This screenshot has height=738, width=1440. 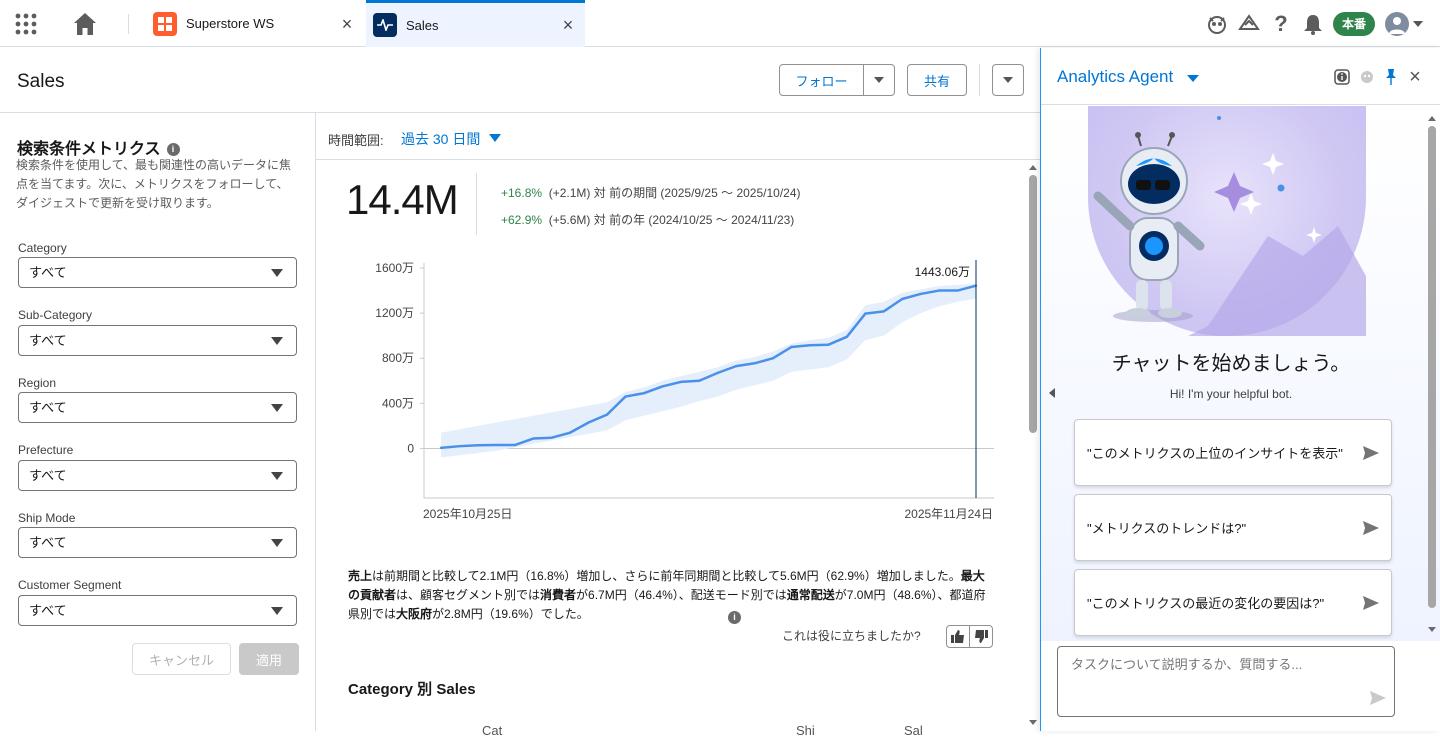 I want to click on global-header: Superstore WS × Sales × ? 本番, so click(x=720, y=23).